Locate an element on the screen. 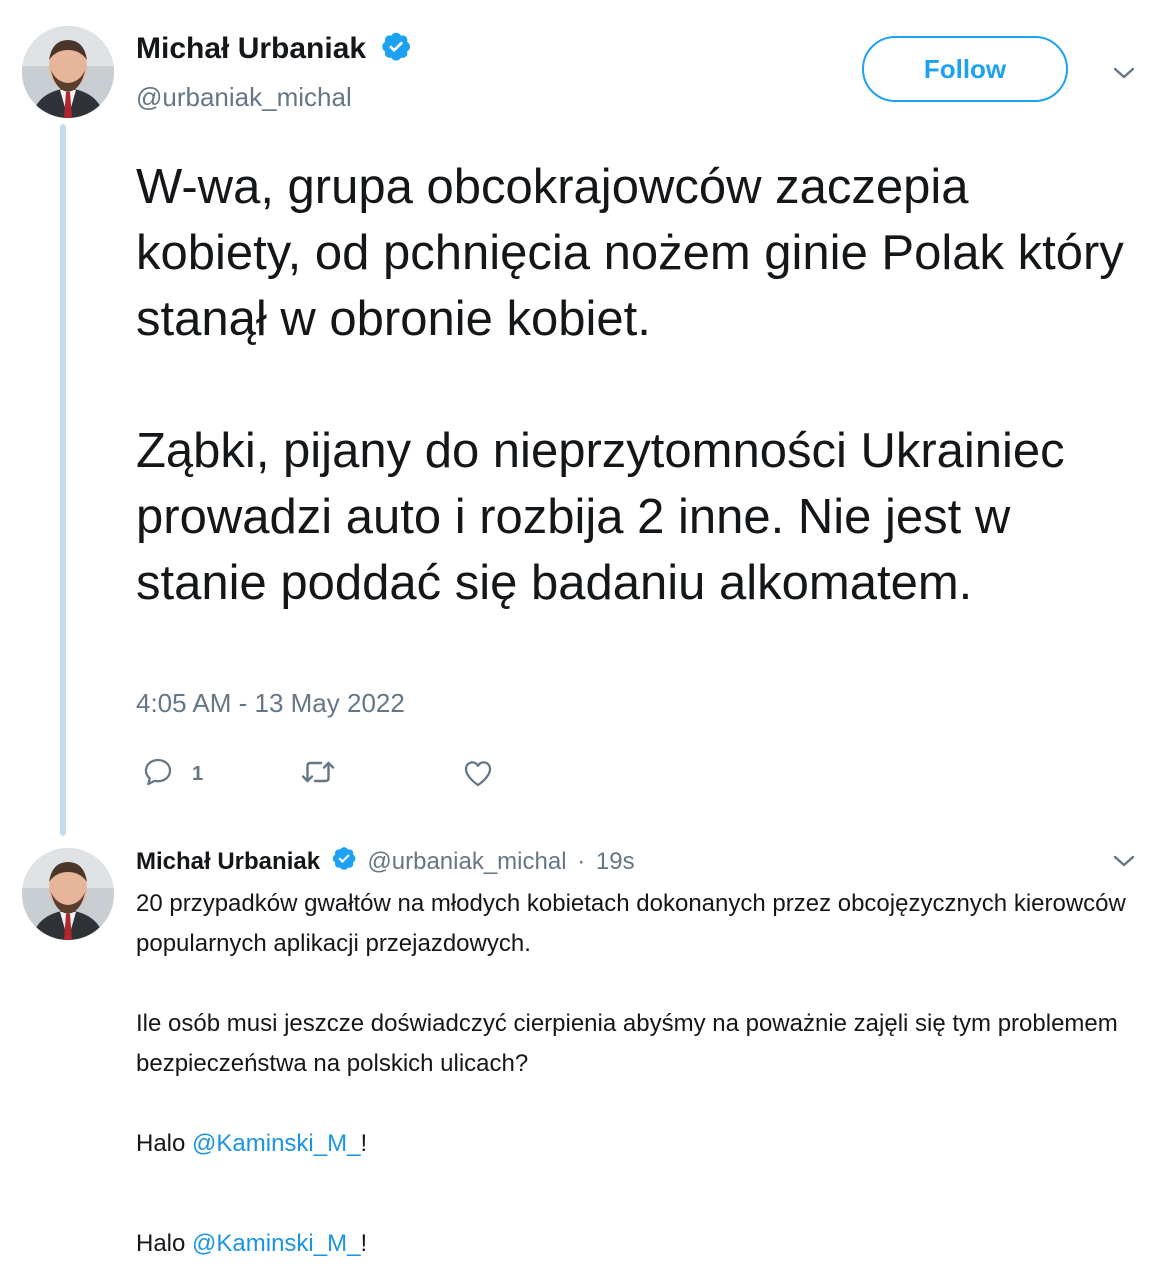  reply-author-handle: @urbaniak_michal is located at coordinates (466, 861).